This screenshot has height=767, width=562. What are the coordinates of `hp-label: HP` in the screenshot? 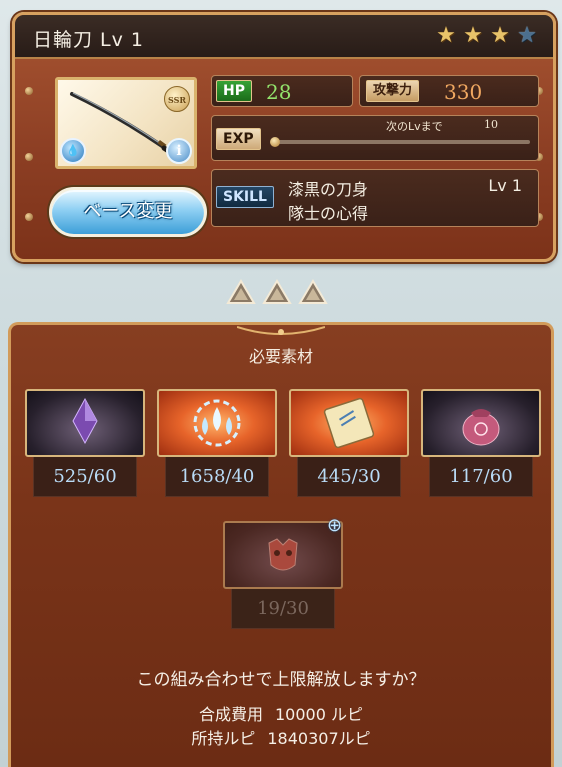 It's located at (234, 91).